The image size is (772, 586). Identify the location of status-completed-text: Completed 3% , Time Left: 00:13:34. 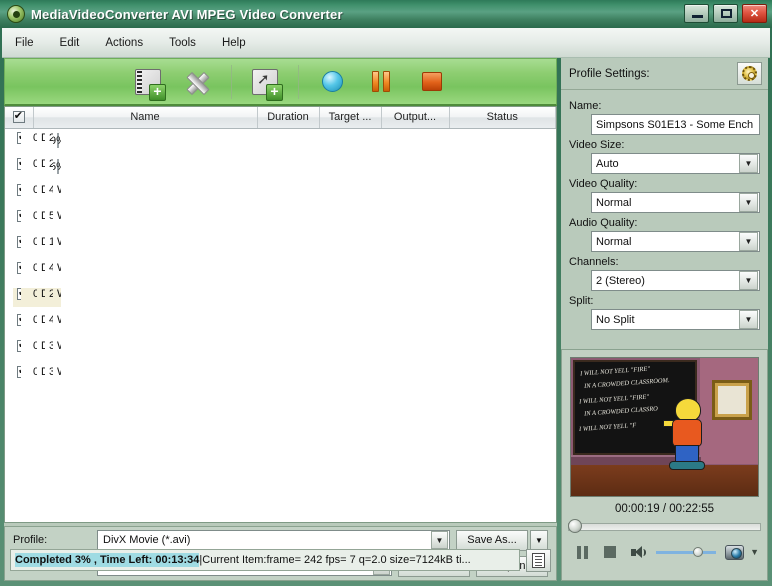
(107, 560).